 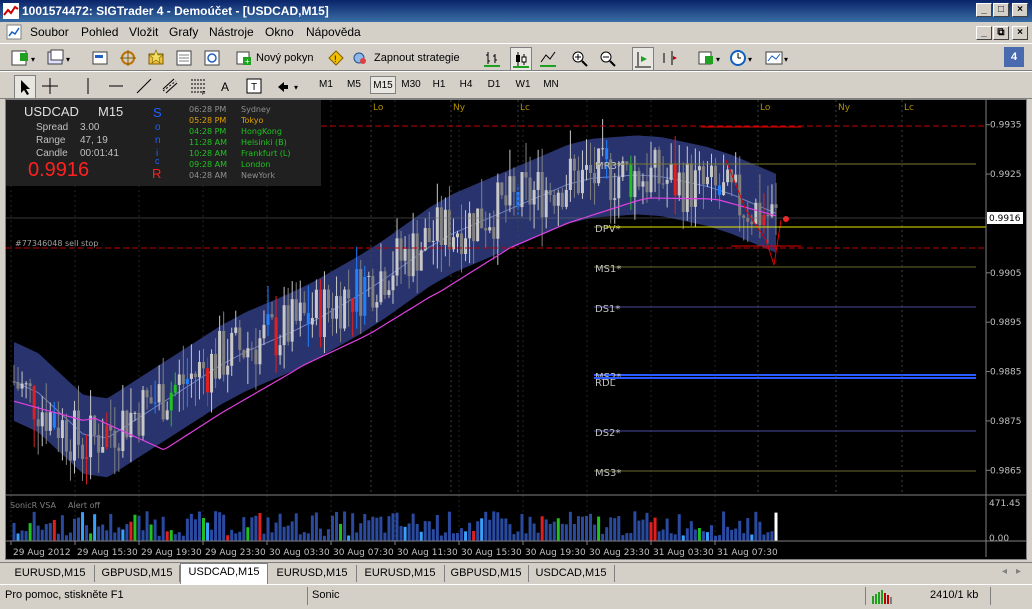 I want to click on bar-chart-icon, so click(x=492, y=58).